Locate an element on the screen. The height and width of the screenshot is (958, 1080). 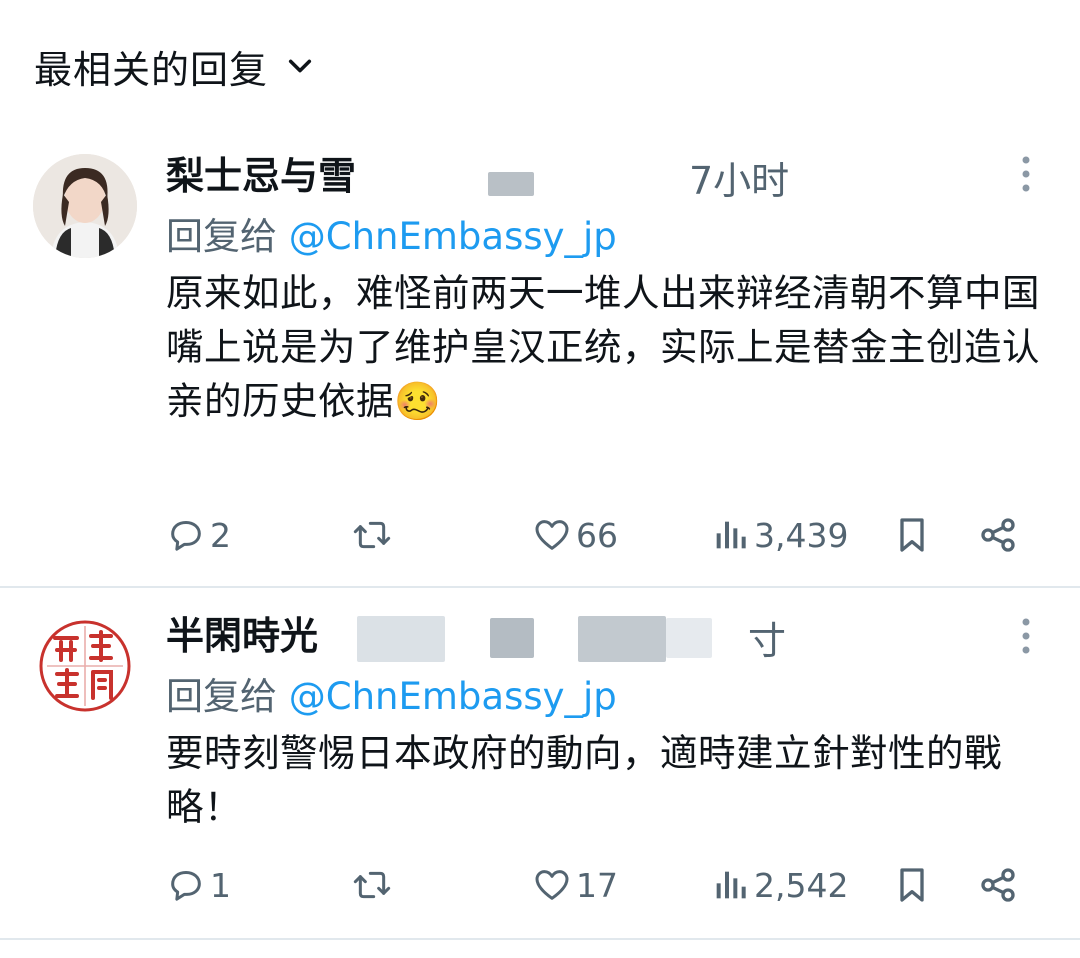
display-name: 半閑時光 is located at coordinates (242, 632).